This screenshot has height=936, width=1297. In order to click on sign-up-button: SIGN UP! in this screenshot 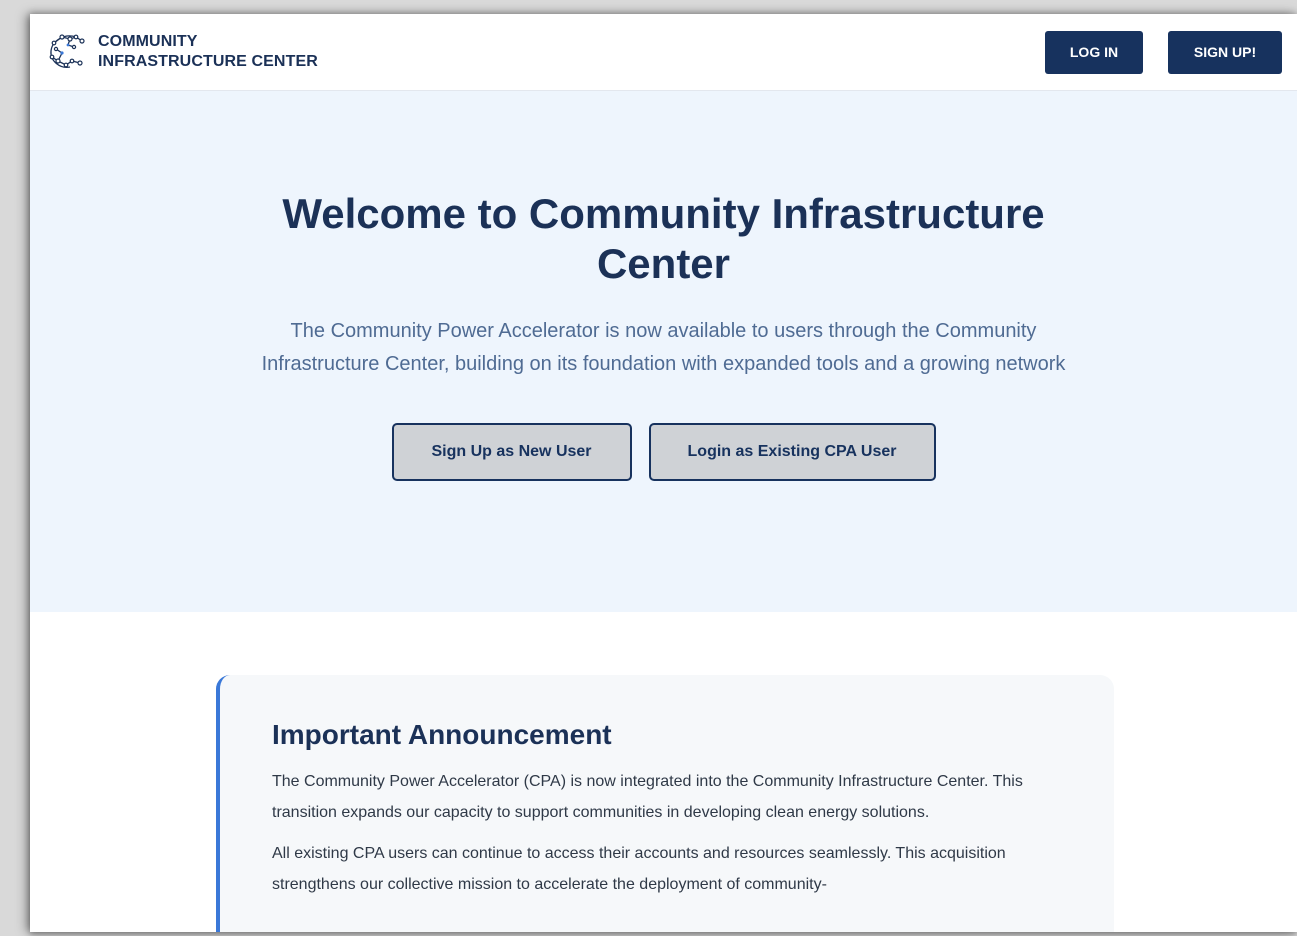, I will do `click(1225, 52)`.